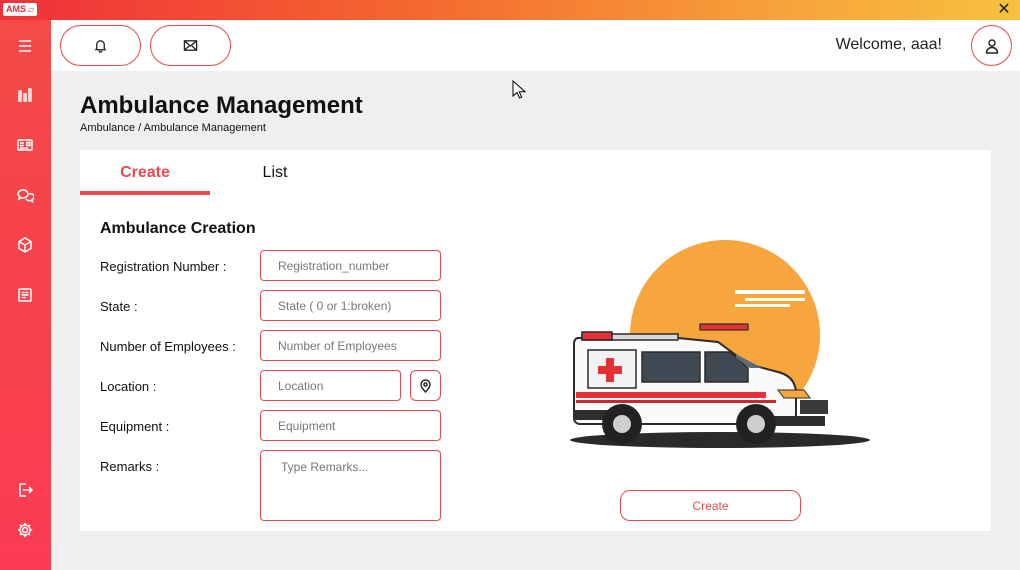 Image resolution: width=1020 pixels, height=570 pixels. What do you see at coordinates (173, 128) in the screenshot?
I see `breadcrumb: Ambulance / Ambulance Management` at bounding box center [173, 128].